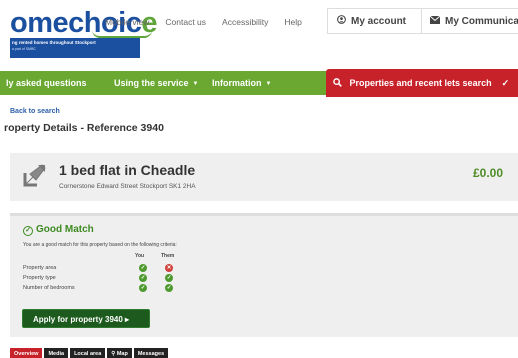 This screenshot has height=358, width=518. What do you see at coordinates (28, 231) in the screenshot?
I see `check-circle-icon: ✓` at bounding box center [28, 231].